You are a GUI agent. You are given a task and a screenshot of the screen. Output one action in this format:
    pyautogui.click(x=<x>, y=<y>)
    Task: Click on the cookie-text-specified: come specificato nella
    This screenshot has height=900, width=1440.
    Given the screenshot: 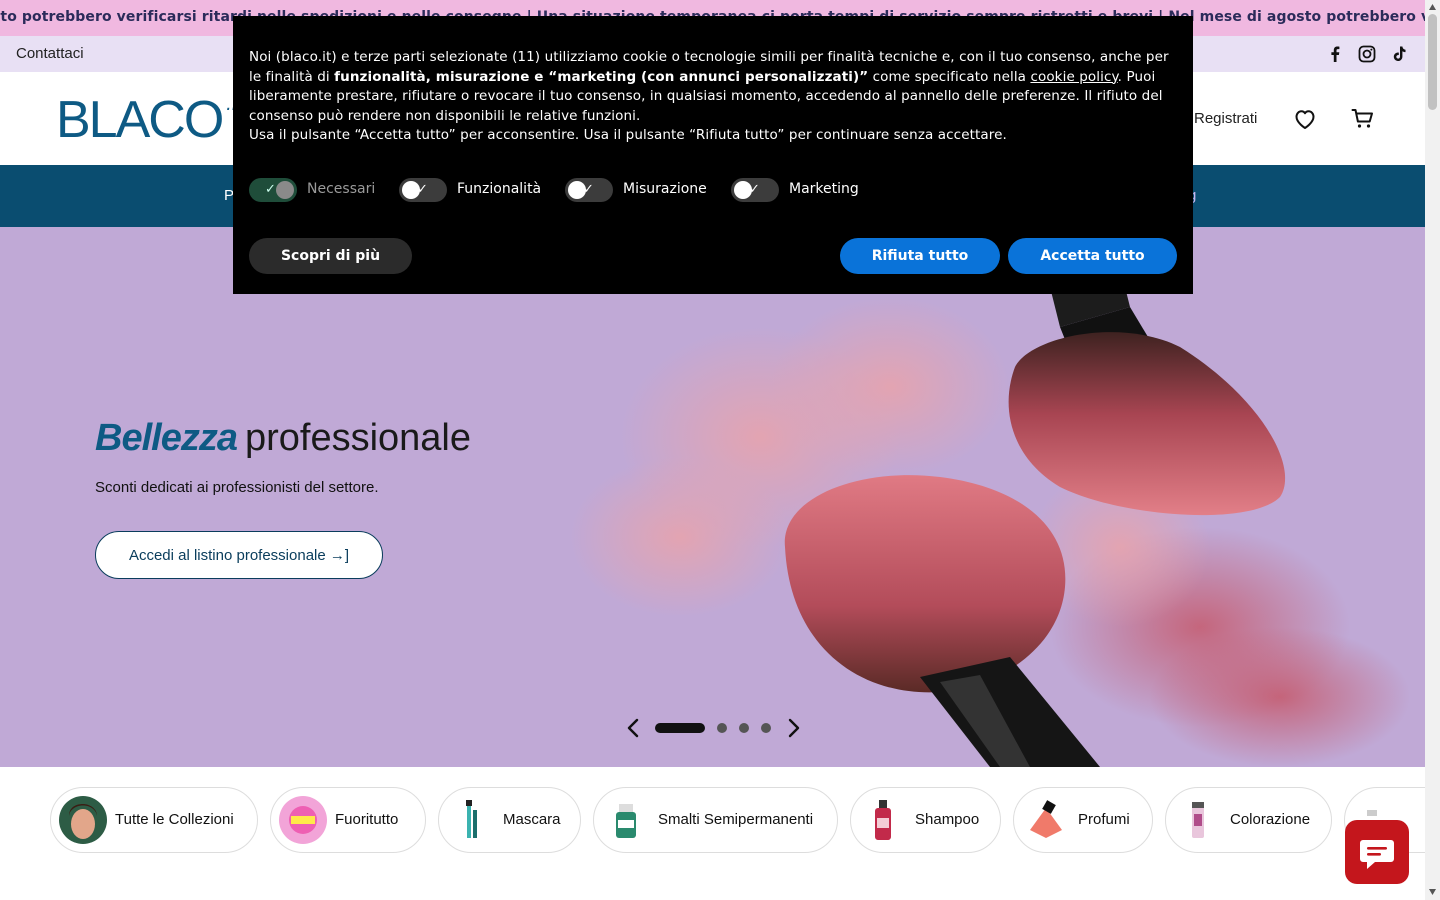 What is the action you would take?
    pyautogui.click(x=949, y=76)
    